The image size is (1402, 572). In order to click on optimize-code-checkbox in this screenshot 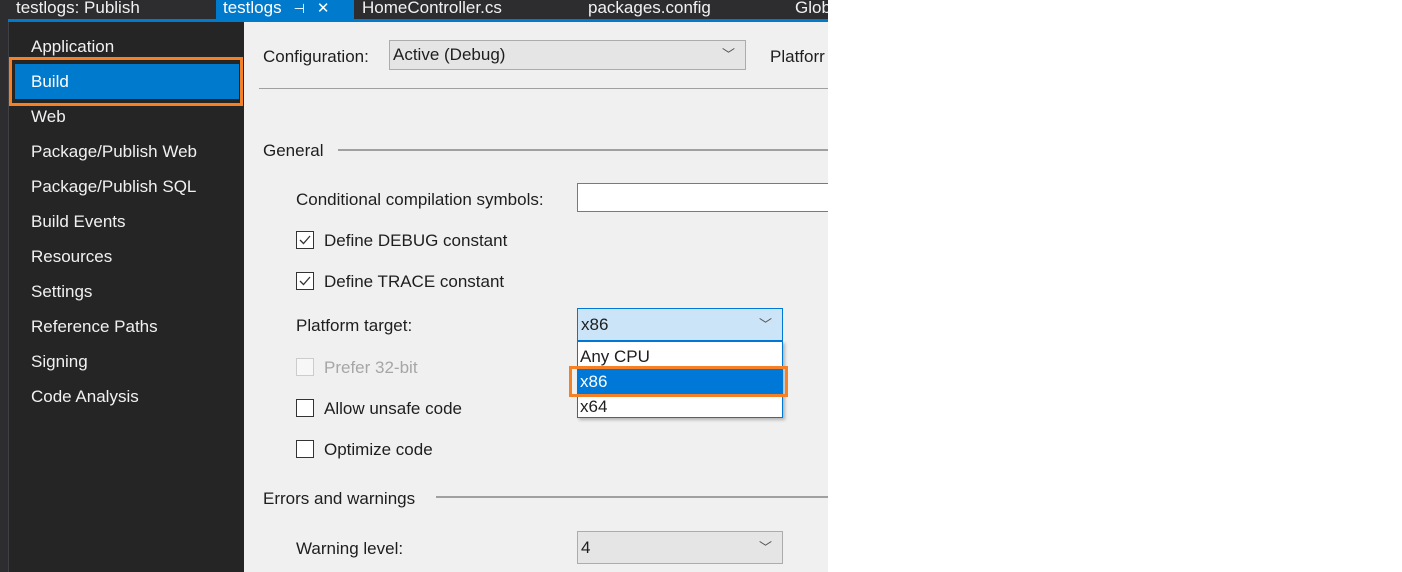, I will do `click(305, 449)`.